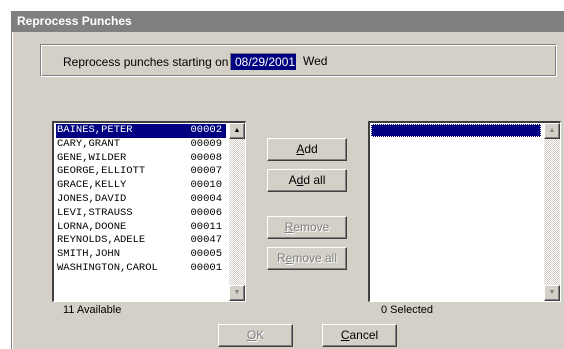 Image resolution: width=564 pixels, height=349 pixels. Describe the element at coordinates (289, 227) in the screenshot. I see `remove-button-key: R` at that location.